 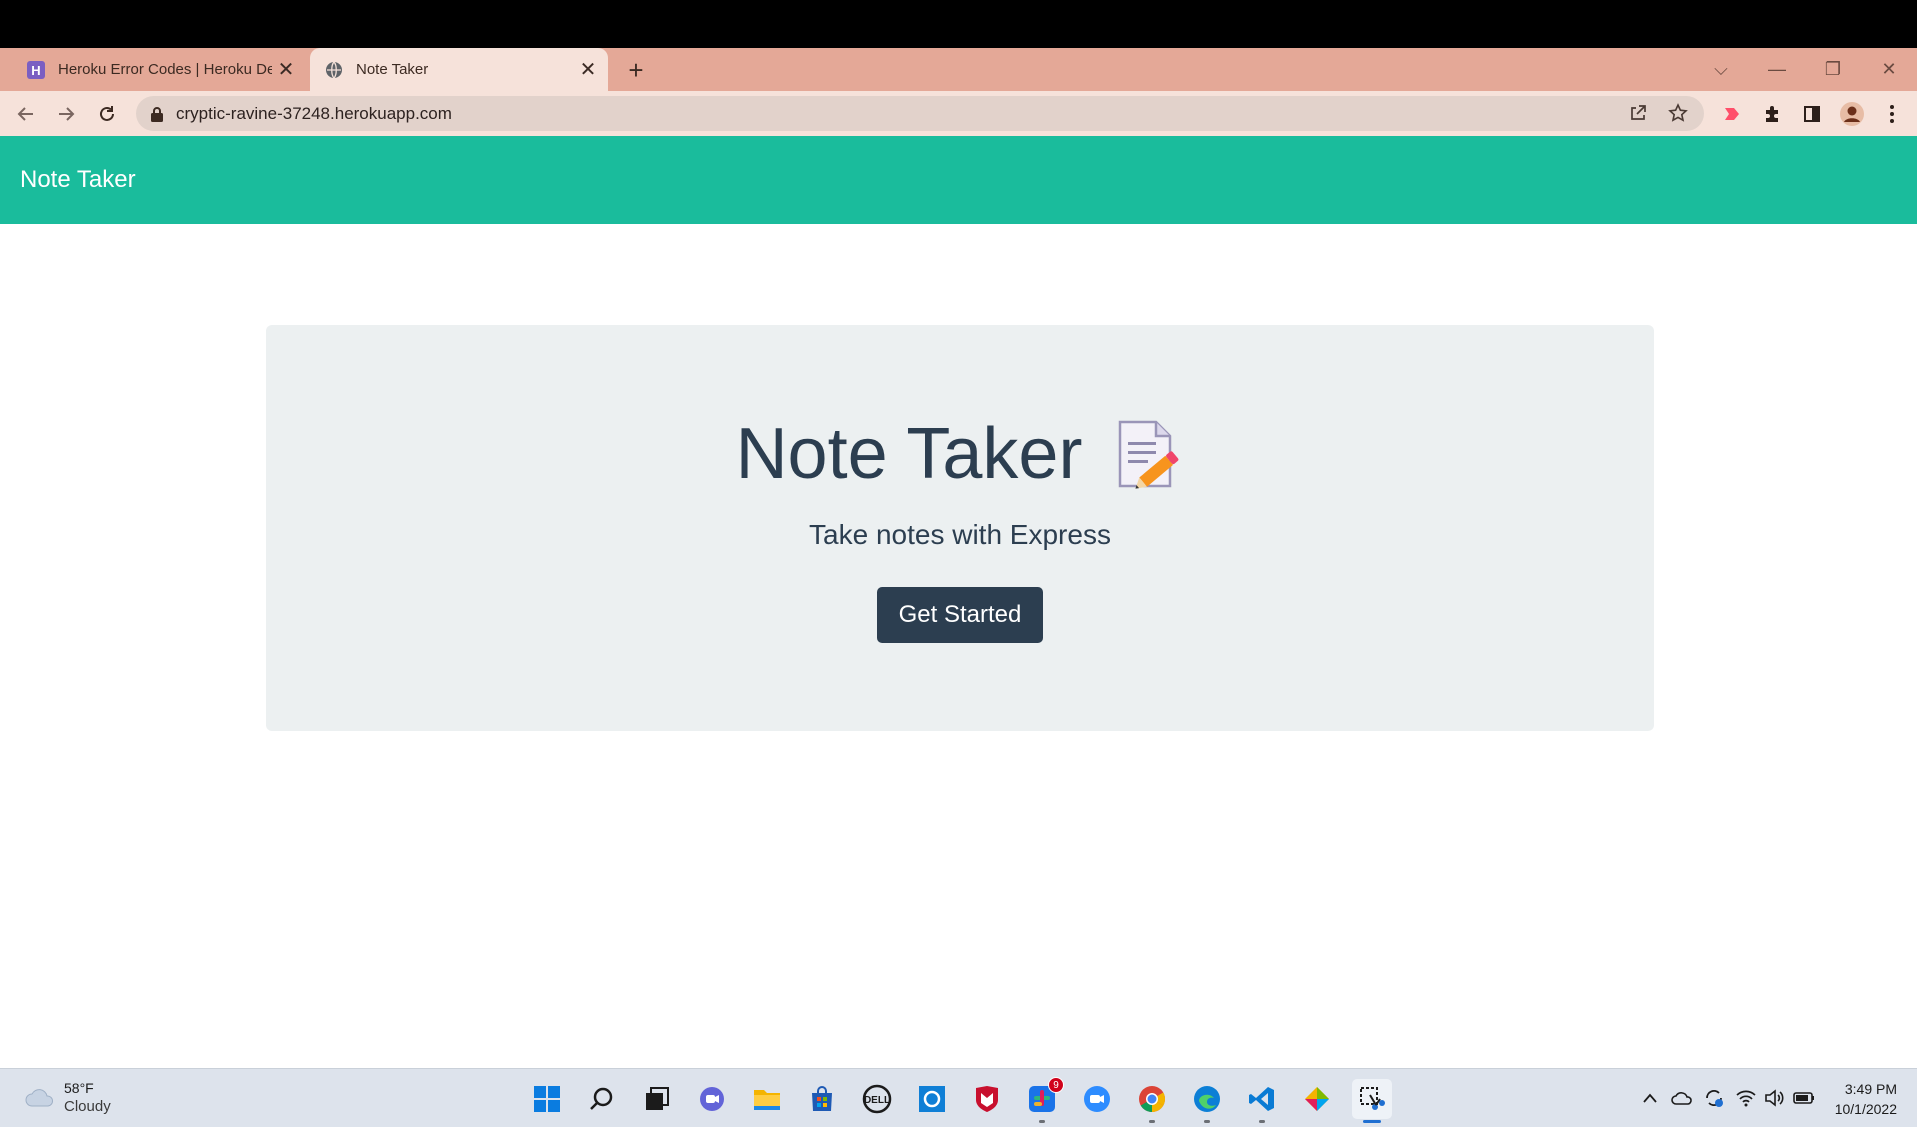 What do you see at coordinates (1866, 1099) in the screenshot?
I see `system-clock: 3:49 PM 10/1/2022` at bounding box center [1866, 1099].